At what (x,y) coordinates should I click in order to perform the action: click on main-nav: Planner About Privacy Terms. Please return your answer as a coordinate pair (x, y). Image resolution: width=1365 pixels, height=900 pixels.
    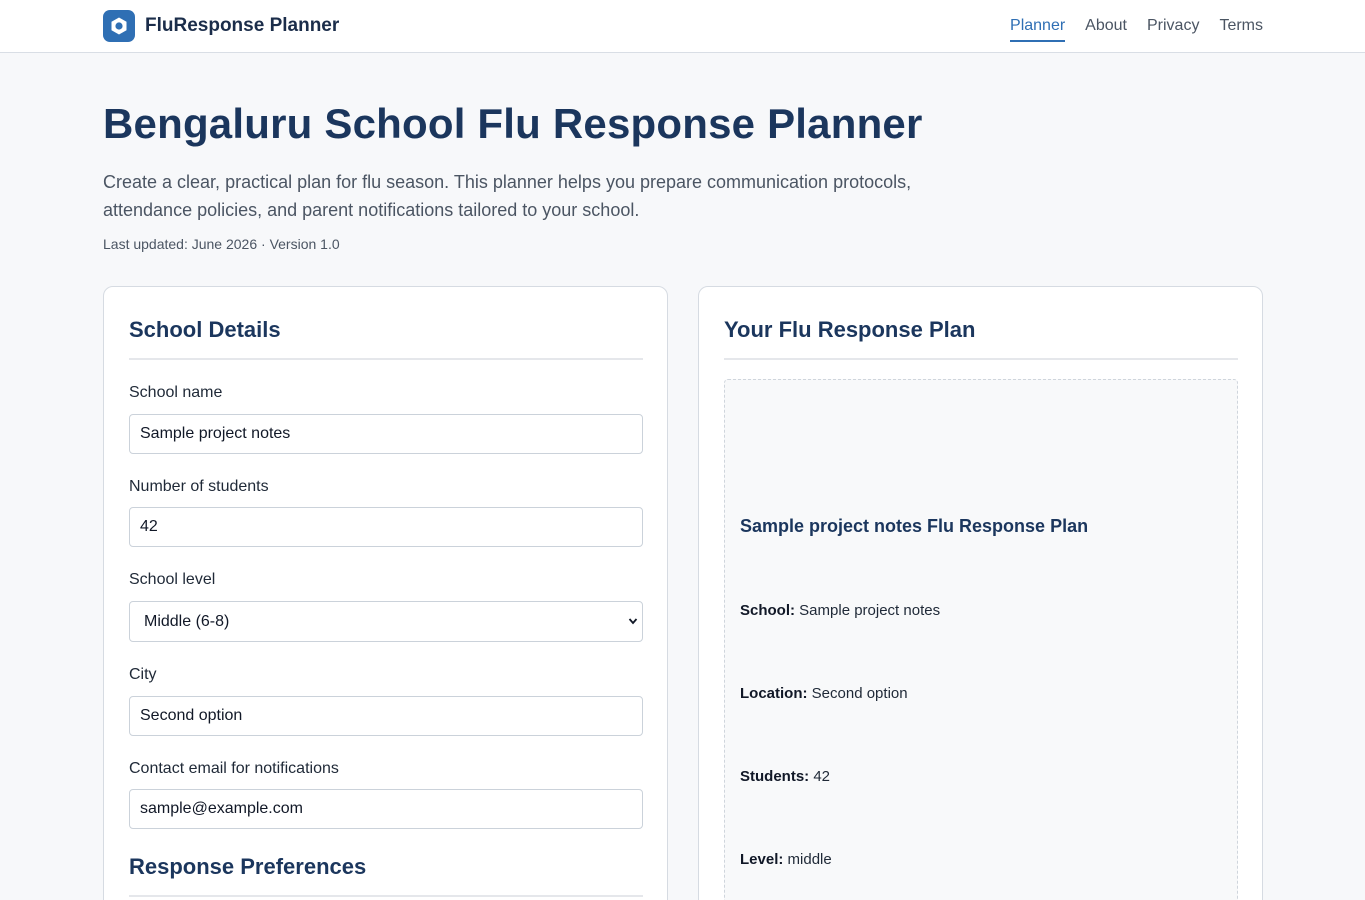
    Looking at the image, I should click on (1126, 29).